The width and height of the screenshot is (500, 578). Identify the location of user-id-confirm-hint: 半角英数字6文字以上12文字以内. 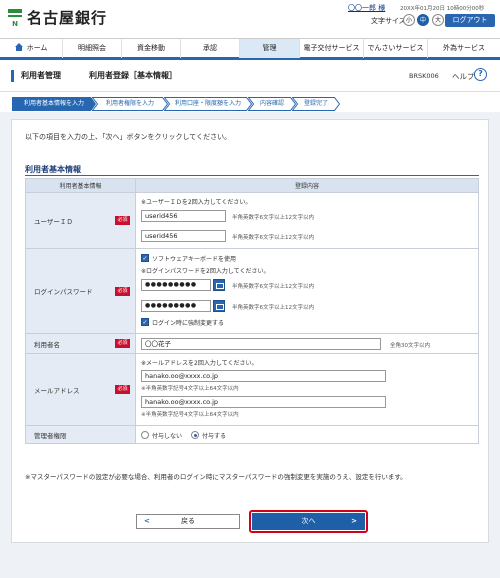
(273, 238).